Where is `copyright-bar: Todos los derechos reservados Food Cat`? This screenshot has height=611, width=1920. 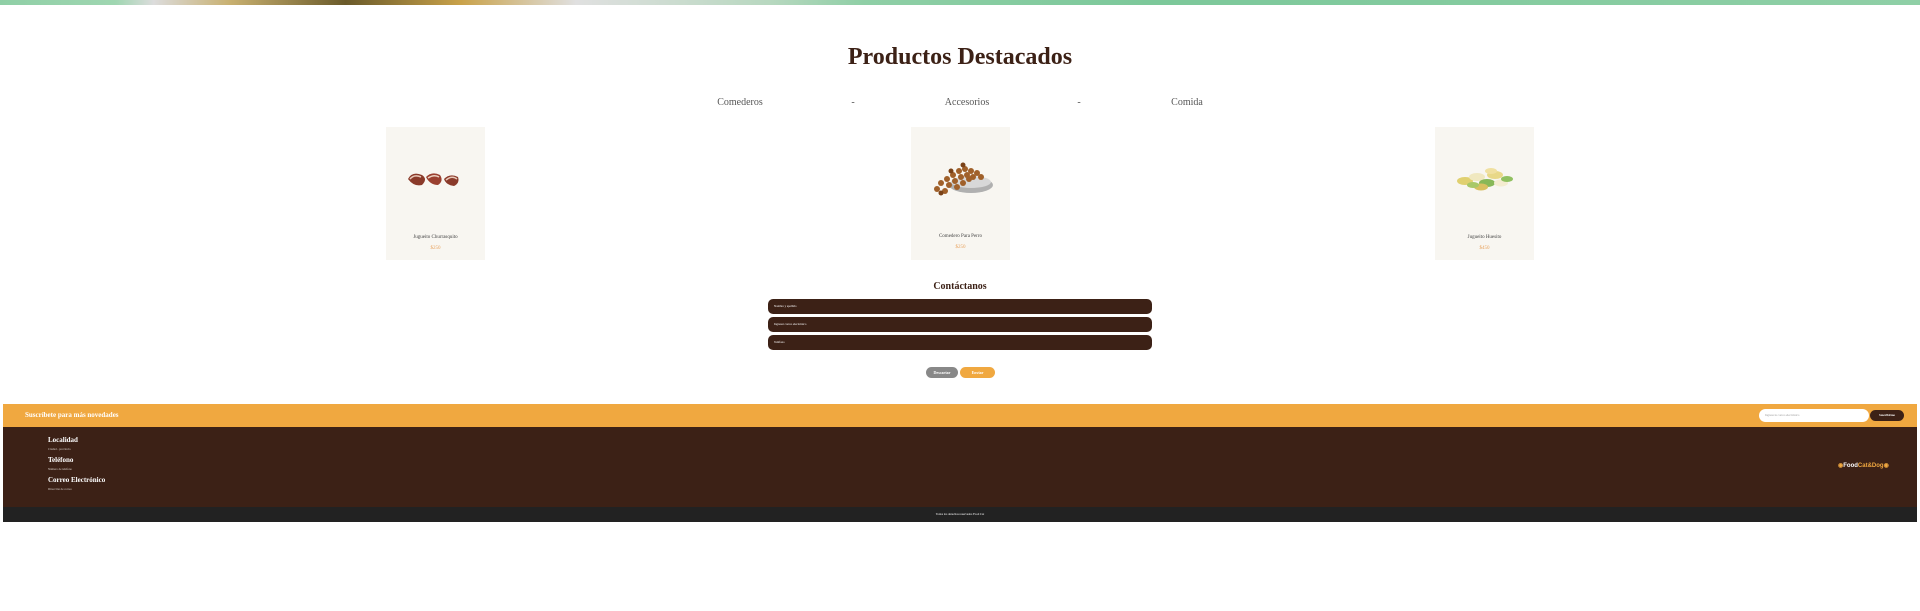 copyright-bar: Todos los derechos reservados Food Cat is located at coordinates (960, 514).